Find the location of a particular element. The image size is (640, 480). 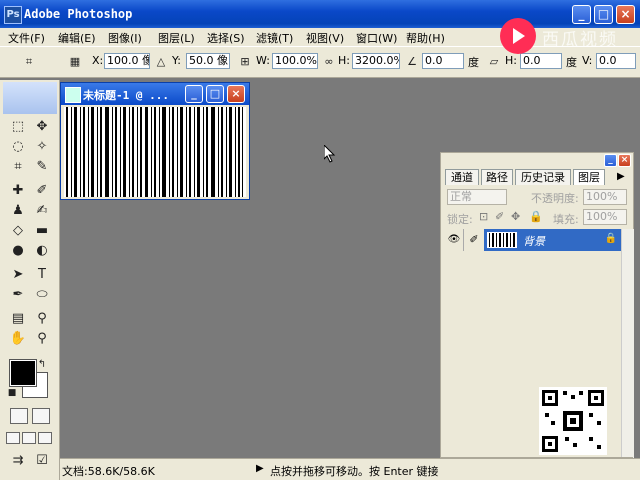

blend-mode-select: 正常 is located at coordinates (477, 197).